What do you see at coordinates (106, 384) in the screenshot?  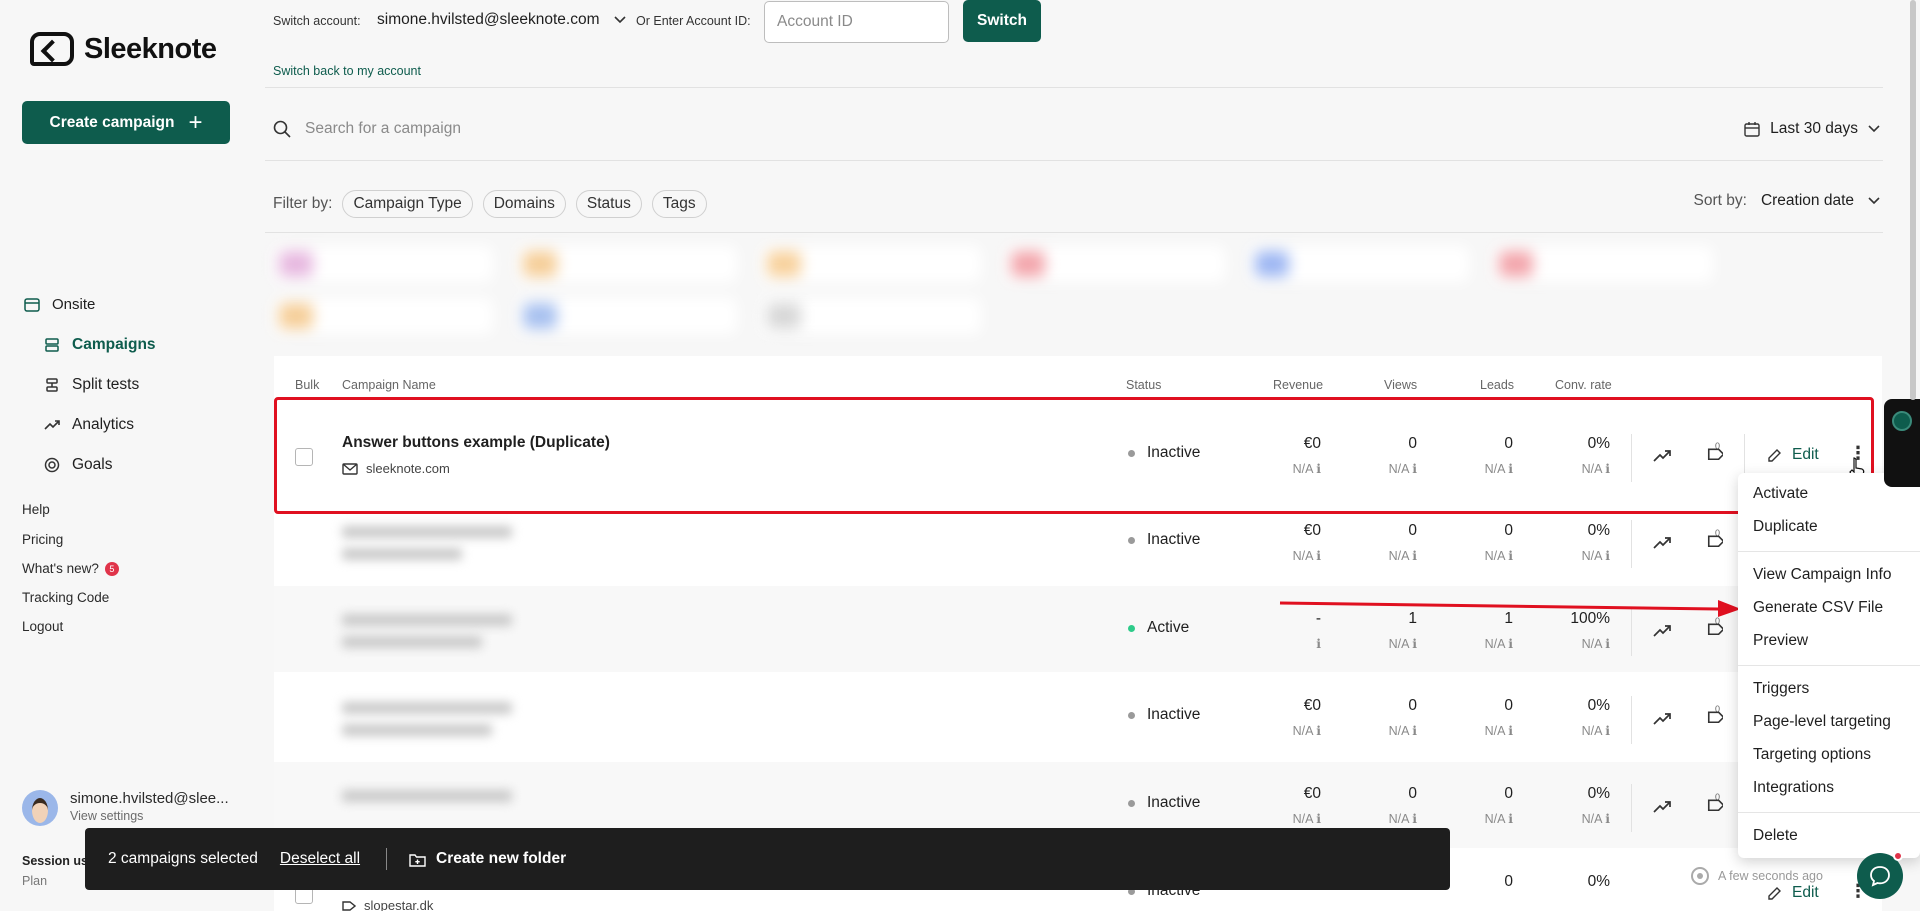 I see `sidebar-item-label: Split tests` at bounding box center [106, 384].